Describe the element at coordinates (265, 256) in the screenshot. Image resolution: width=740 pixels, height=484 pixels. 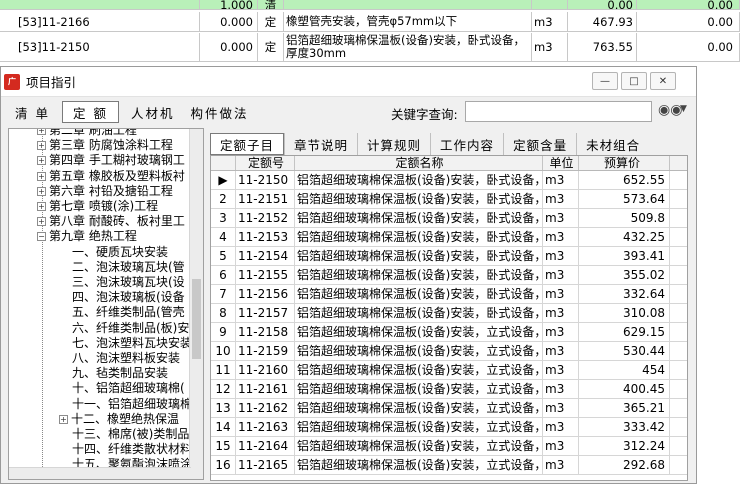
I see `quota-code: 11-2154` at that location.